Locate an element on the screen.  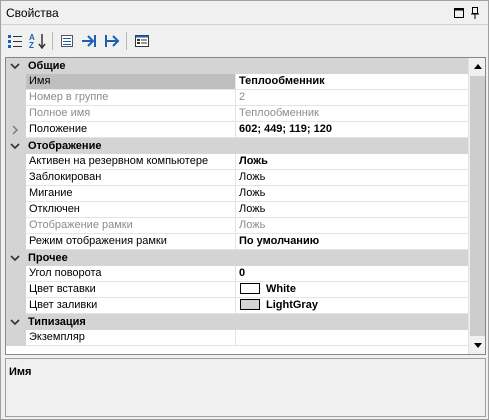
property-row: Имя Теплообменник is located at coordinates (237, 82).